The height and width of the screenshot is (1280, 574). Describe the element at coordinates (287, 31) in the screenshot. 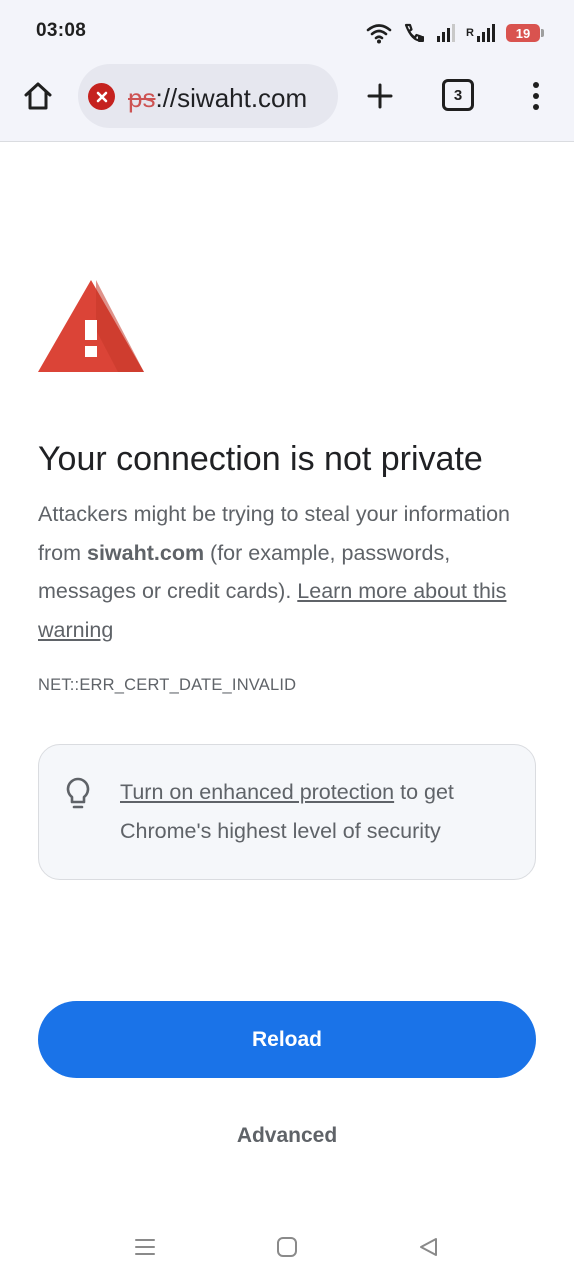

I see `status-bar: 03:08 R 19` at that location.